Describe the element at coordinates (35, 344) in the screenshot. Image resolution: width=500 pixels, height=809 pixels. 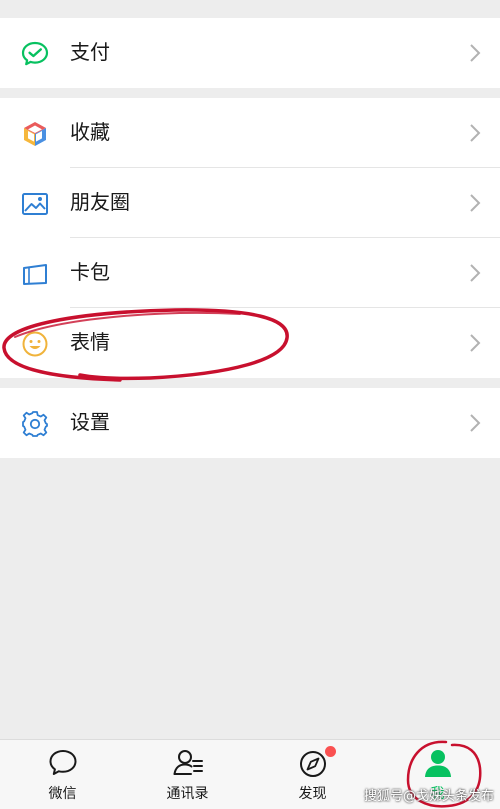
I see `smiley-face-icon` at that location.